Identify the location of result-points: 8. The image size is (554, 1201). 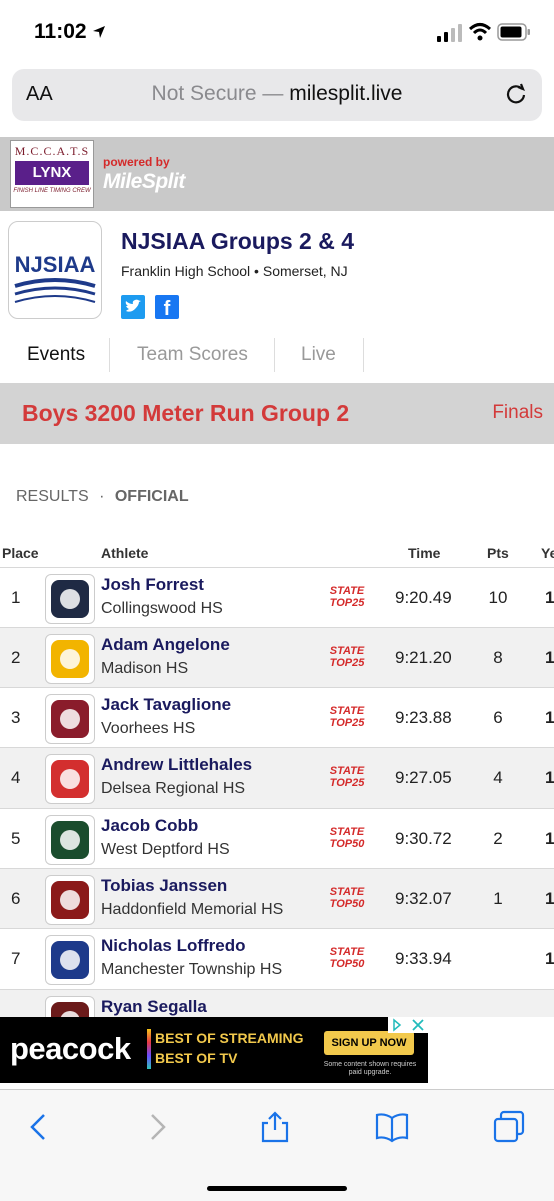
(498, 657).